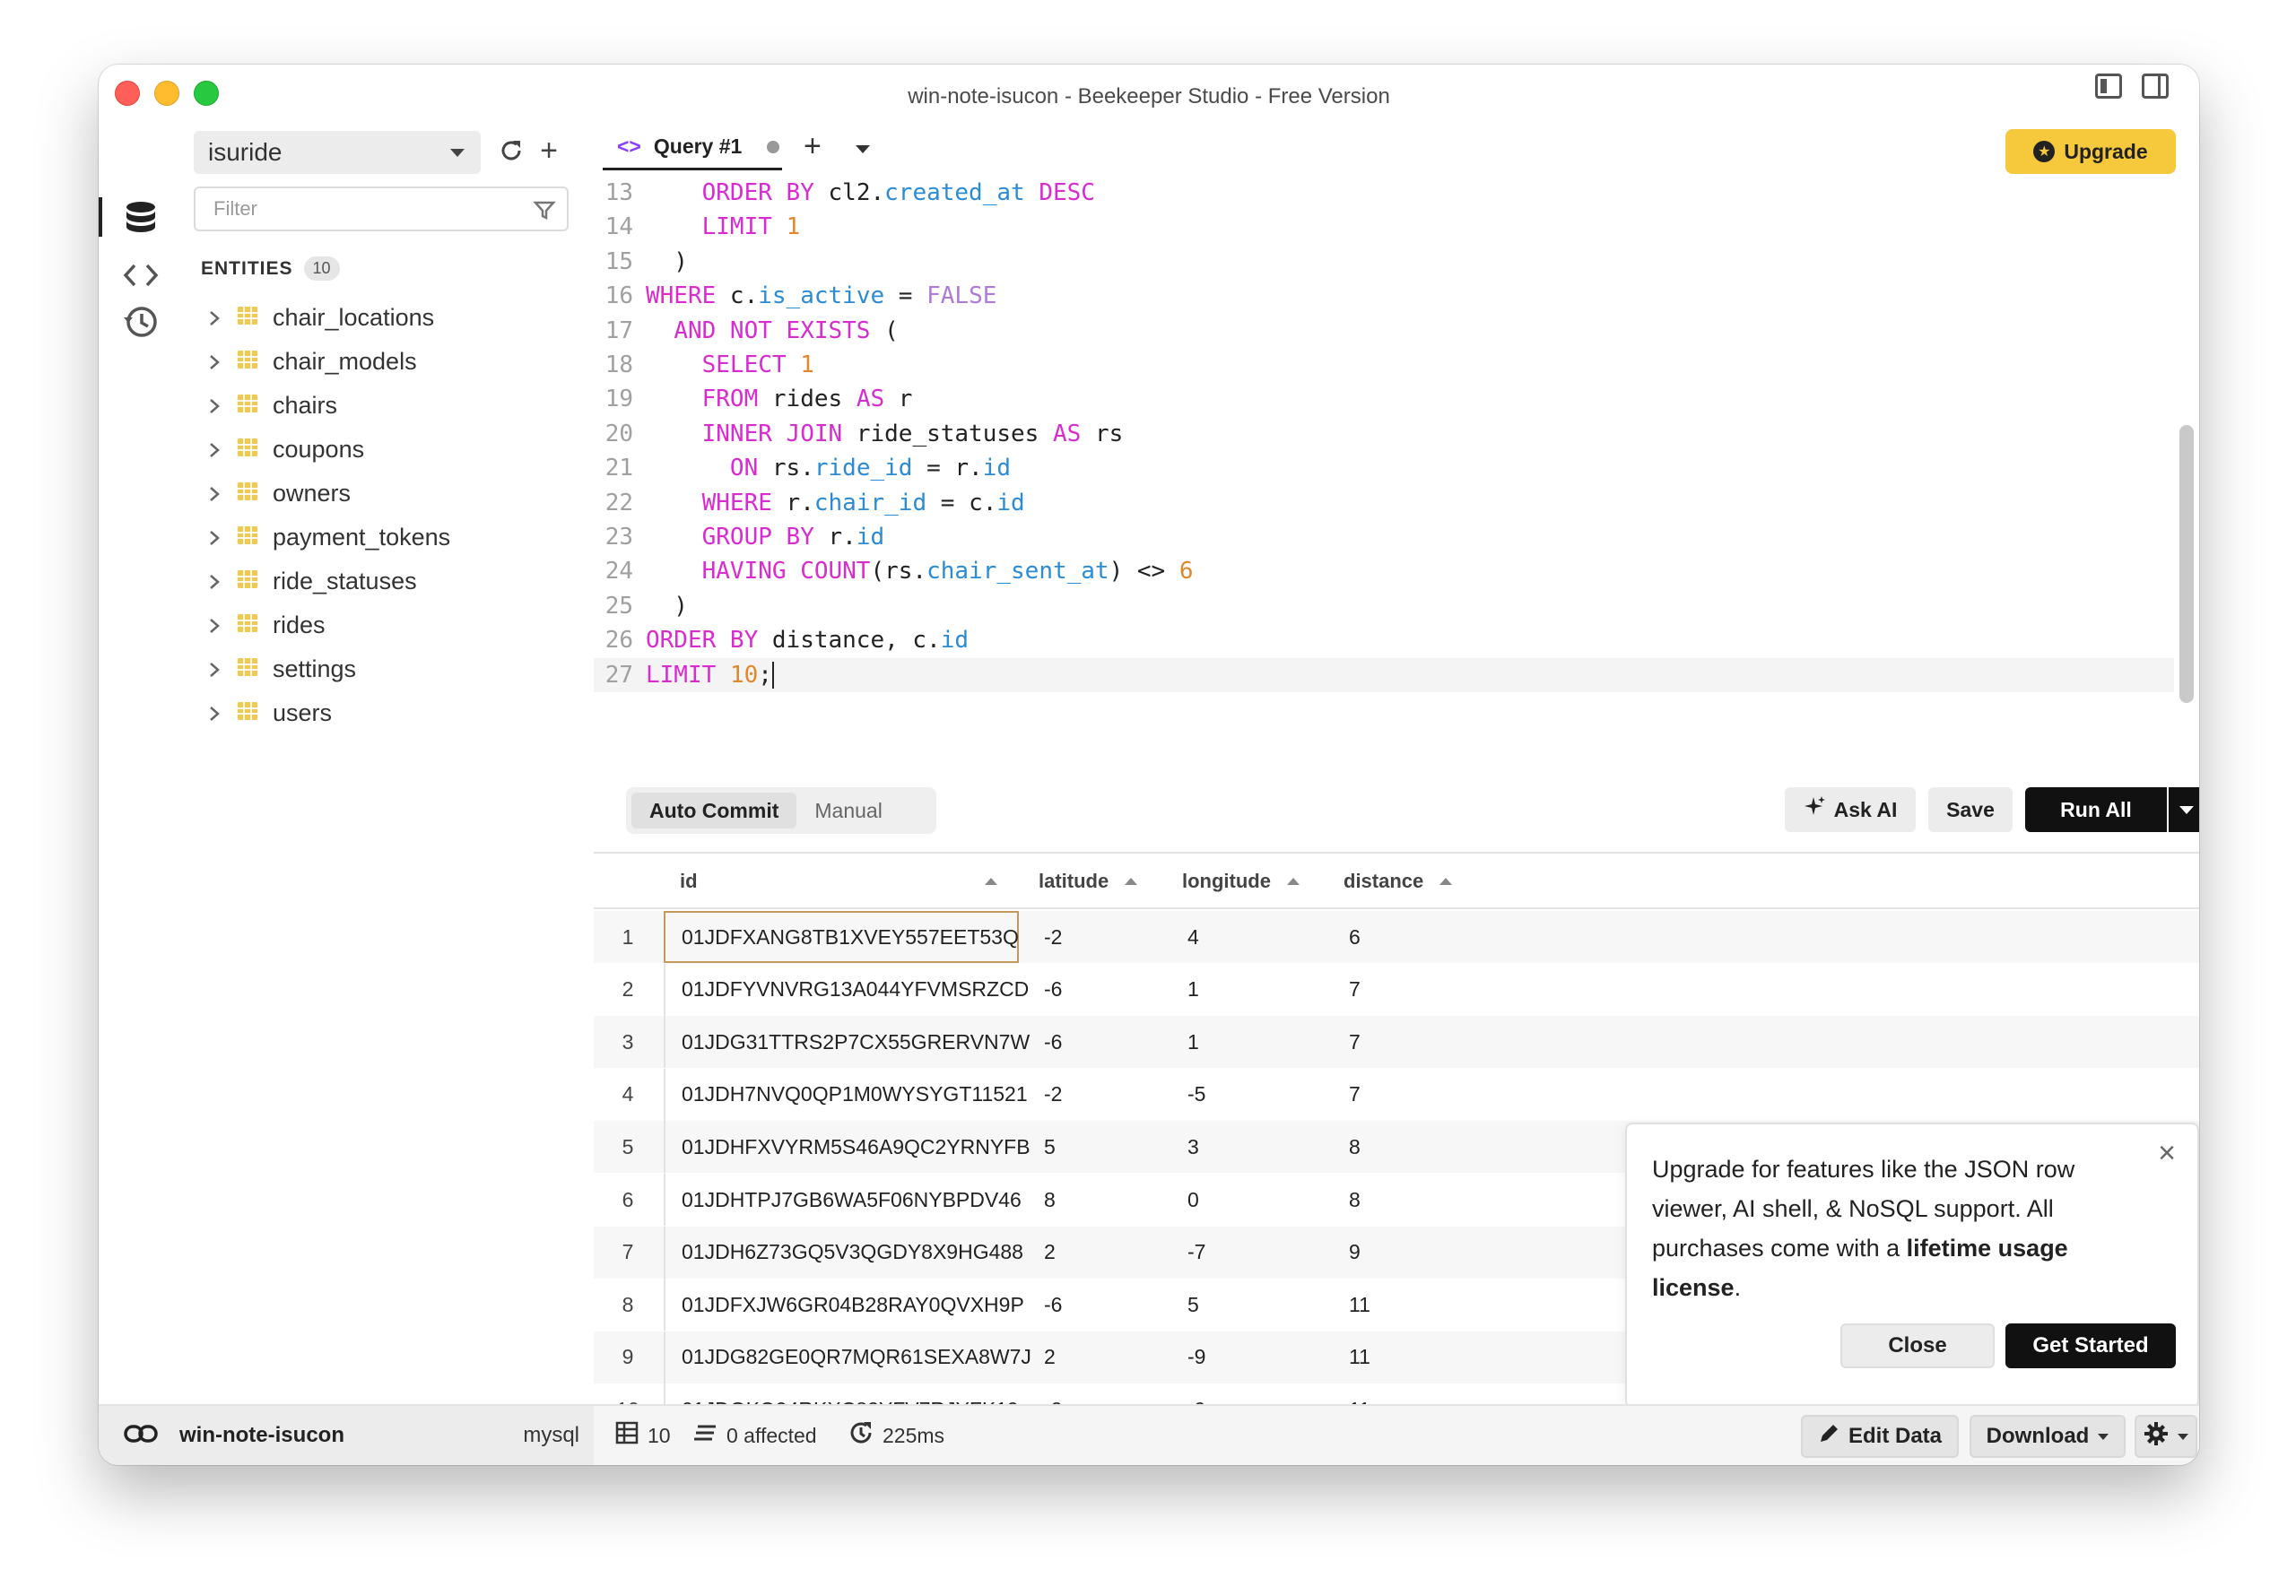 This screenshot has height=1596, width=2296. Describe the element at coordinates (2096, 809) in the screenshot. I see `run-all-button: Run All` at that location.